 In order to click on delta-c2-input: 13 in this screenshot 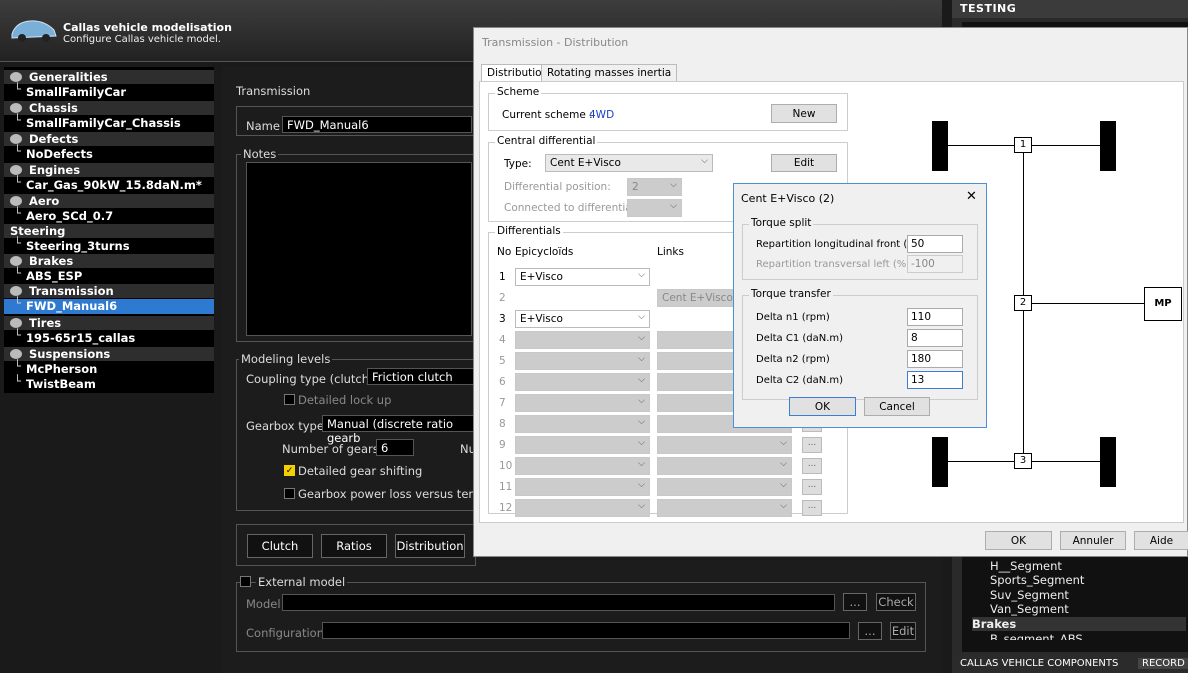, I will do `click(935, 380)`.